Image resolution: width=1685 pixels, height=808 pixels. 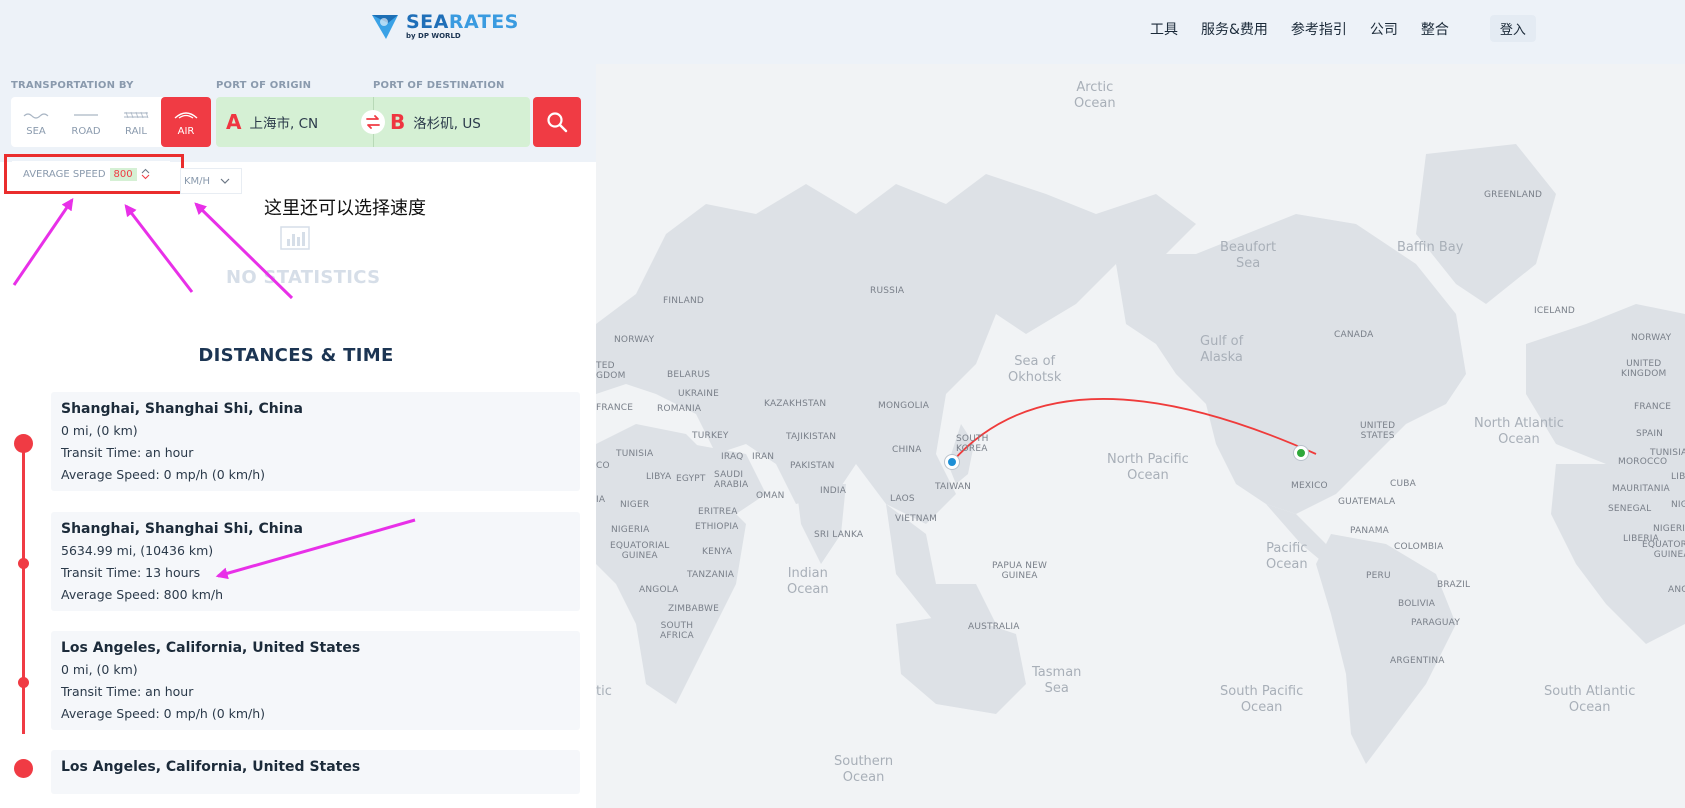 I want to click on wave-icon, so click(x=36, y=115).